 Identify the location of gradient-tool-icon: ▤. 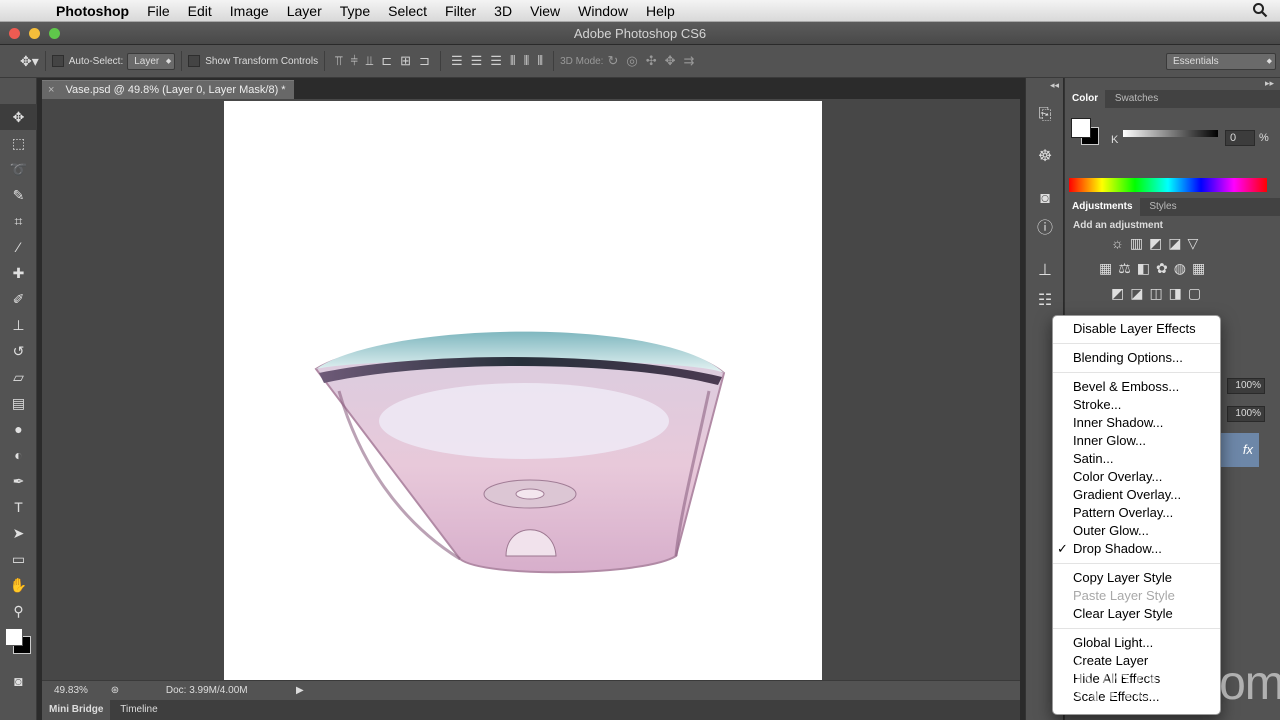
(18, 403).